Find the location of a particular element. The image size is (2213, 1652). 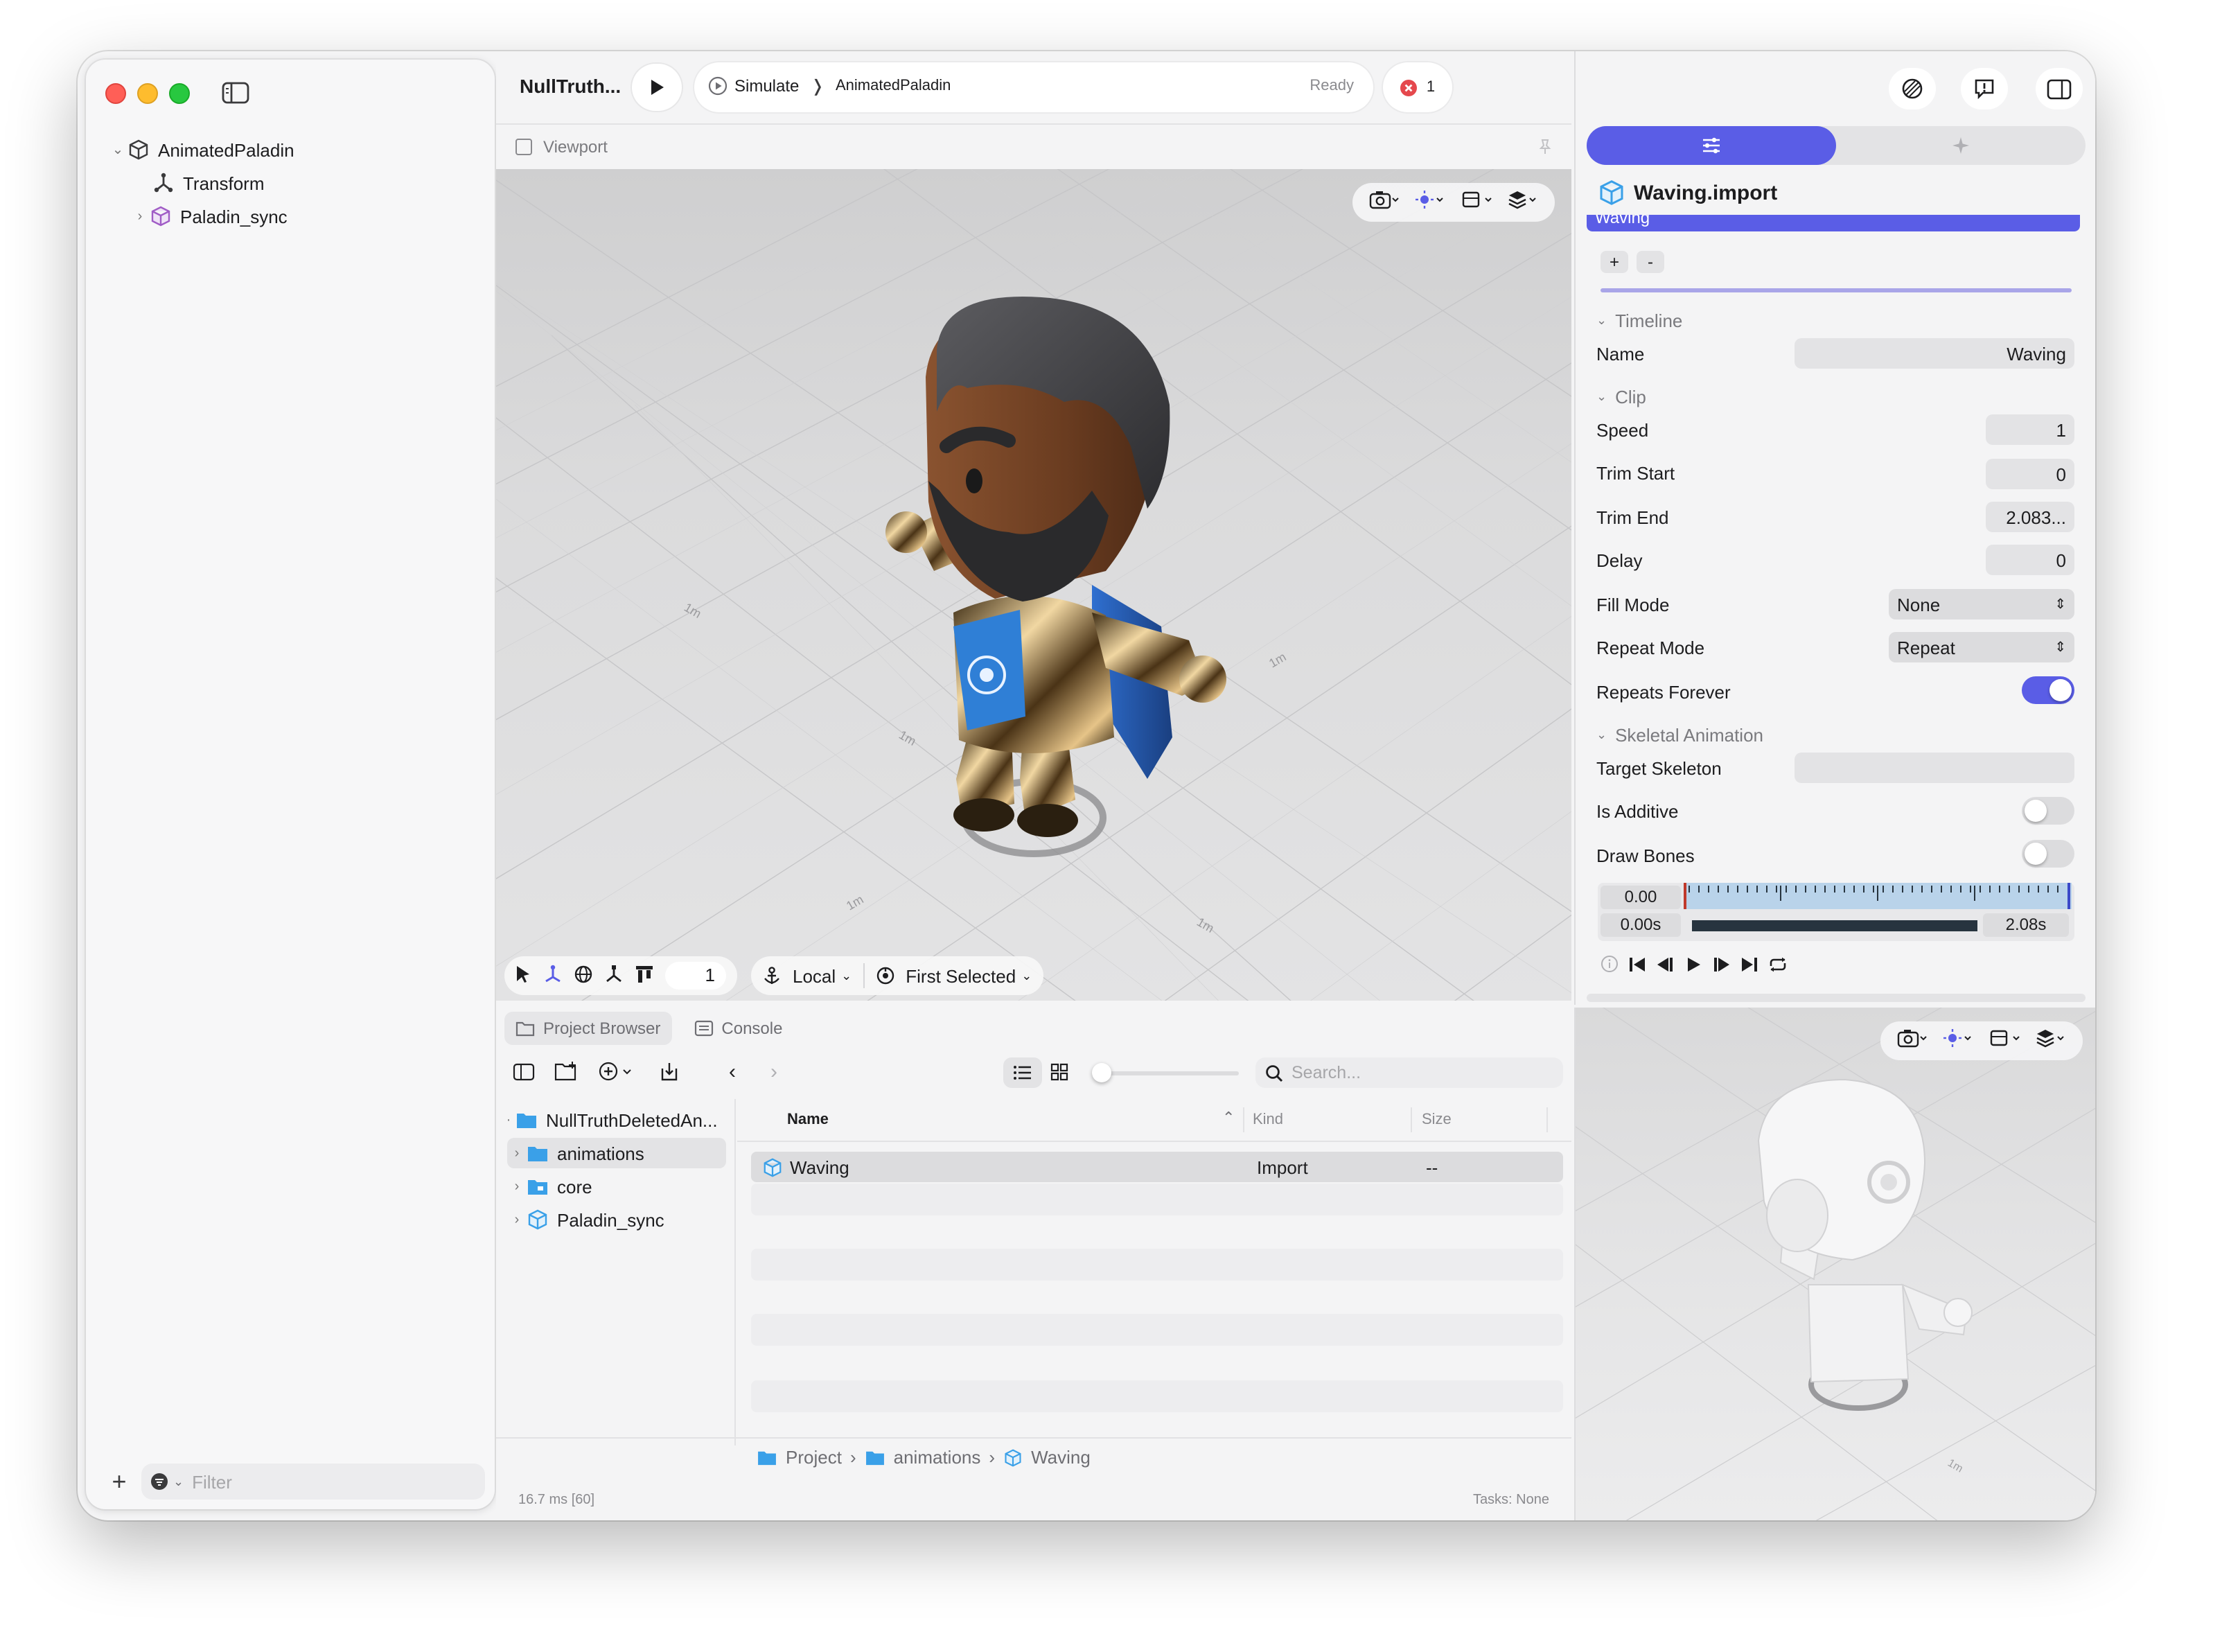

breadcrumb-item: animations is located at coordinates (937, 1458).